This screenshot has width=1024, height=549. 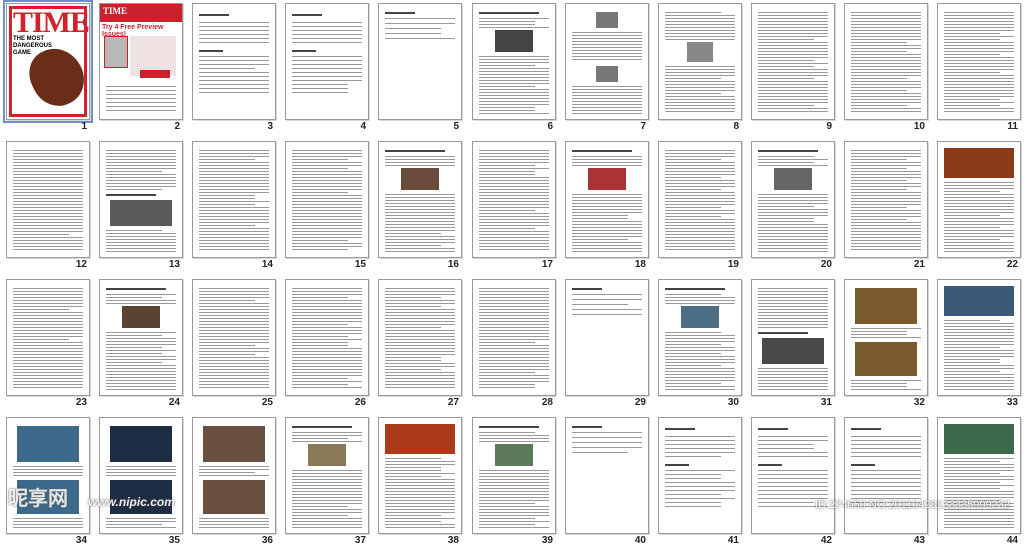 I want to click on page-thumbnail: TIME THE MOST DANGEROUS GAME, so click(x=48, y=61).